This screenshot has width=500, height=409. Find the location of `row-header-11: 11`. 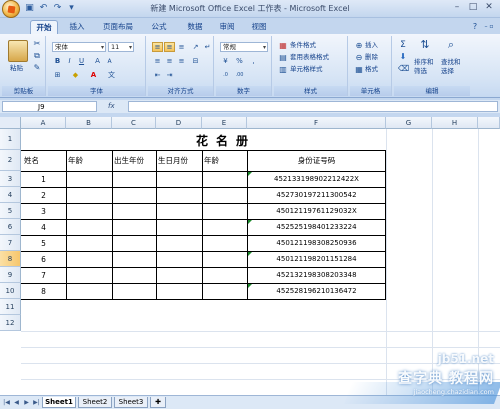

row-header-11: 11 is located at coordinates (10, 307).